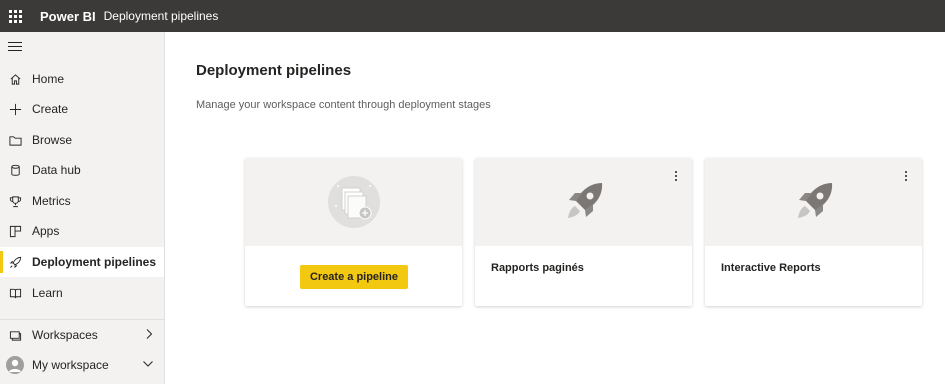  What do you see at coordinates (15, 365) in the screenshot?
I see `avatar` at bounding box center [15, 365].